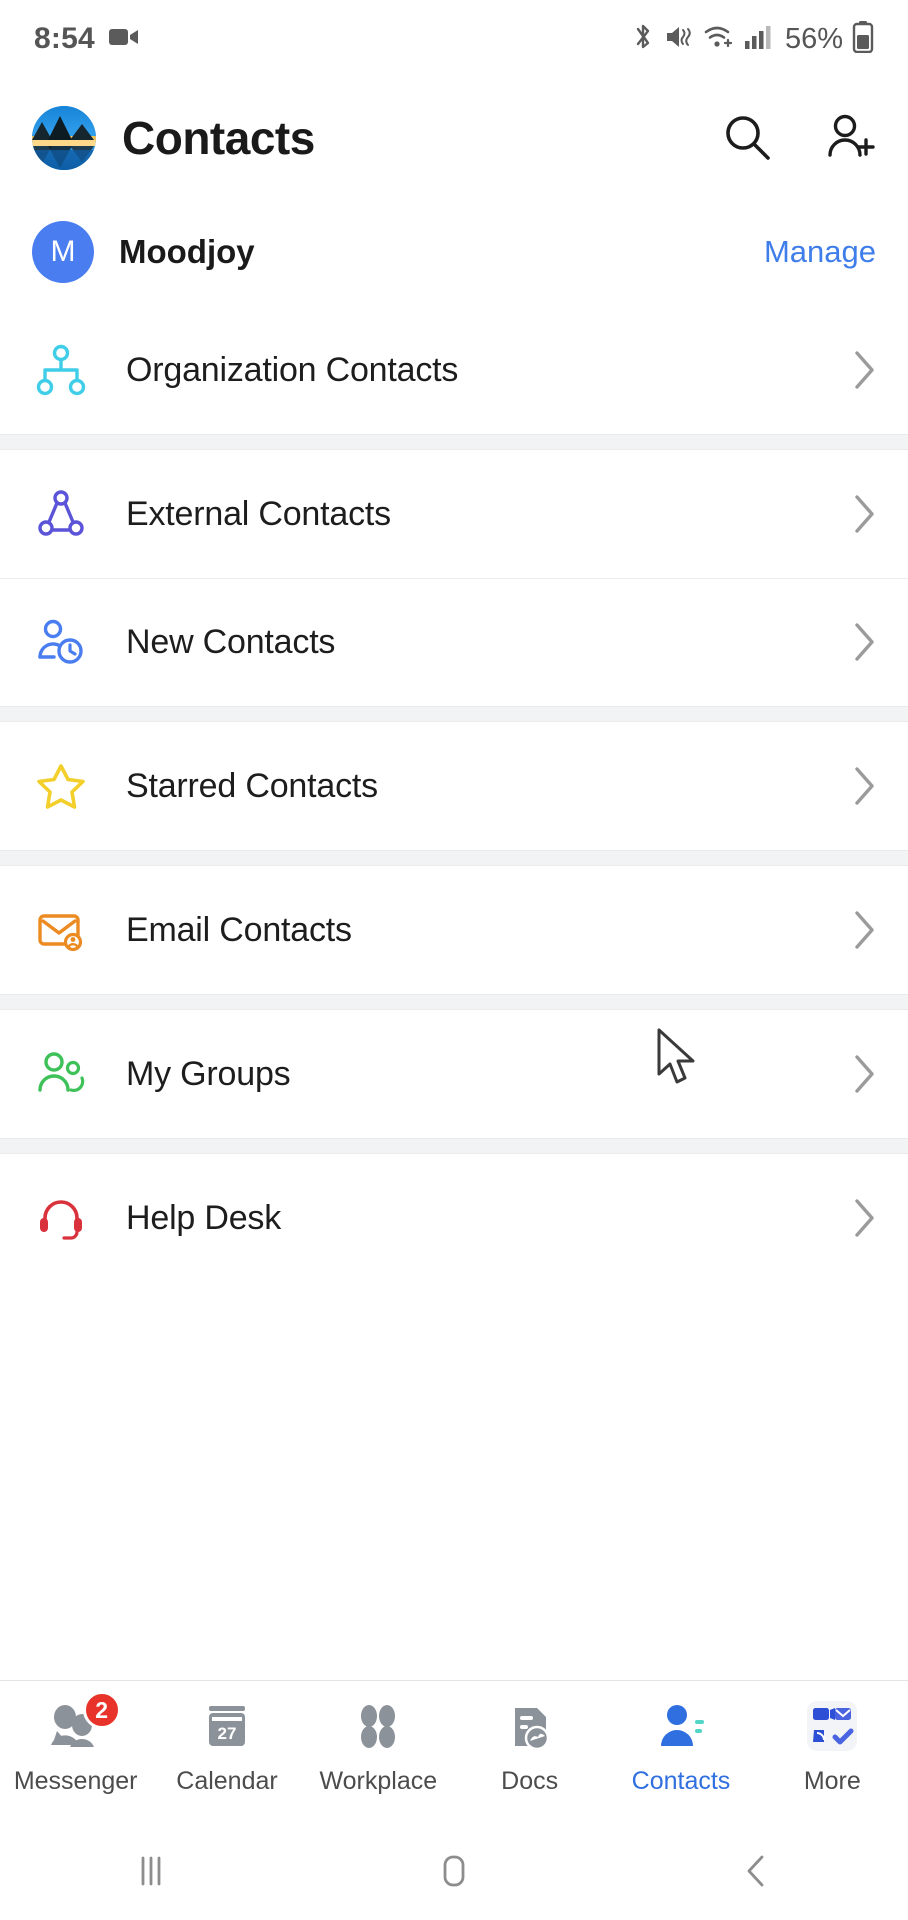  I want to click on recents-icon, so click(151, 1871).